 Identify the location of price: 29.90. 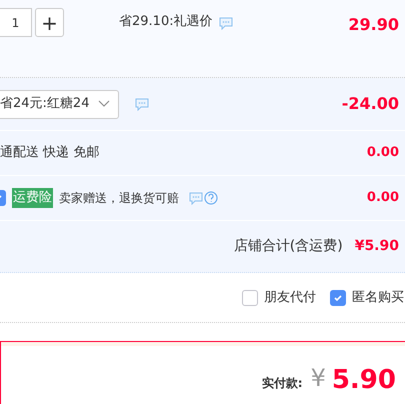
(373, 25).